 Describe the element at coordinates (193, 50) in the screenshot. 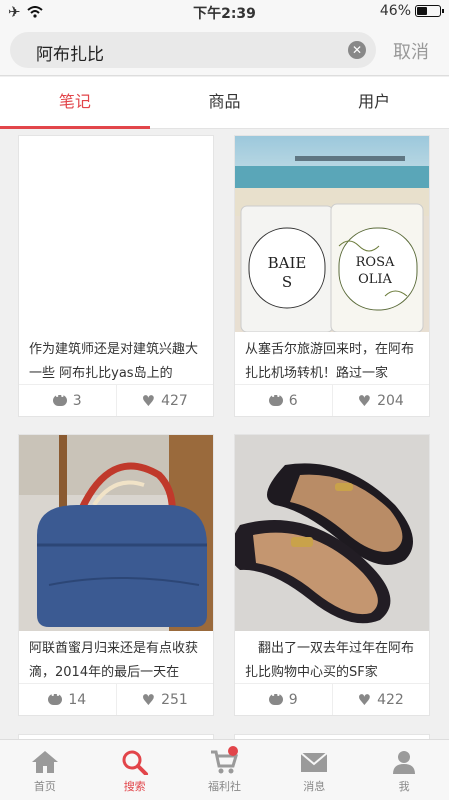

I see `search-input: 阿布扎比 ✕` at that location.